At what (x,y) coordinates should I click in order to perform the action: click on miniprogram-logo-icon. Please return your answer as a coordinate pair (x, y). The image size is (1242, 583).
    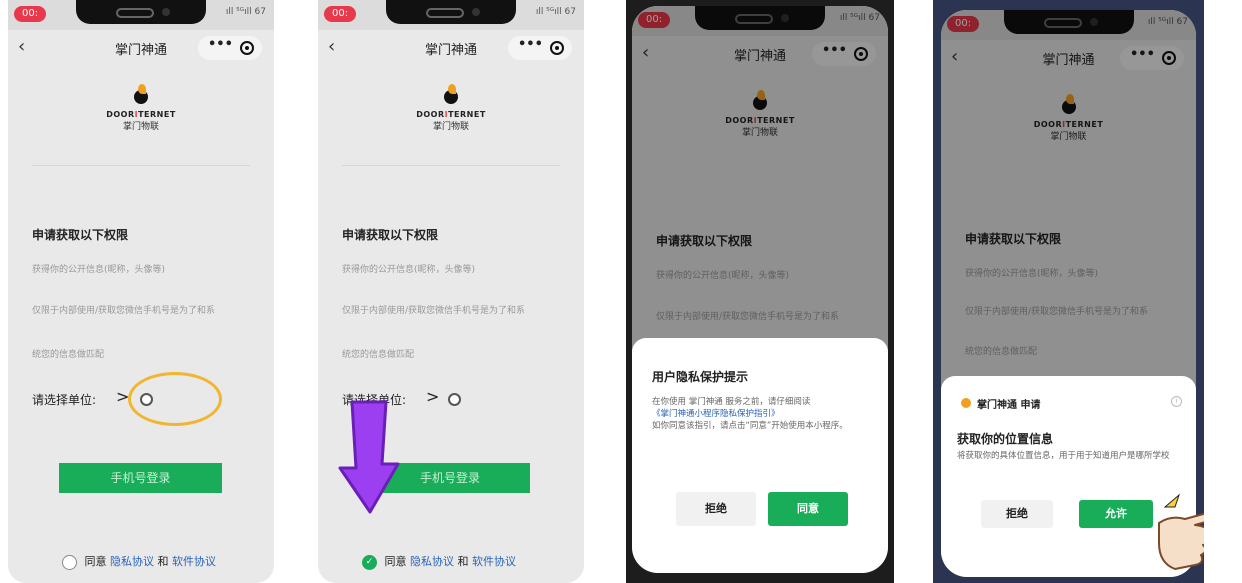
    Looking at the image, I should click on (966, 403).